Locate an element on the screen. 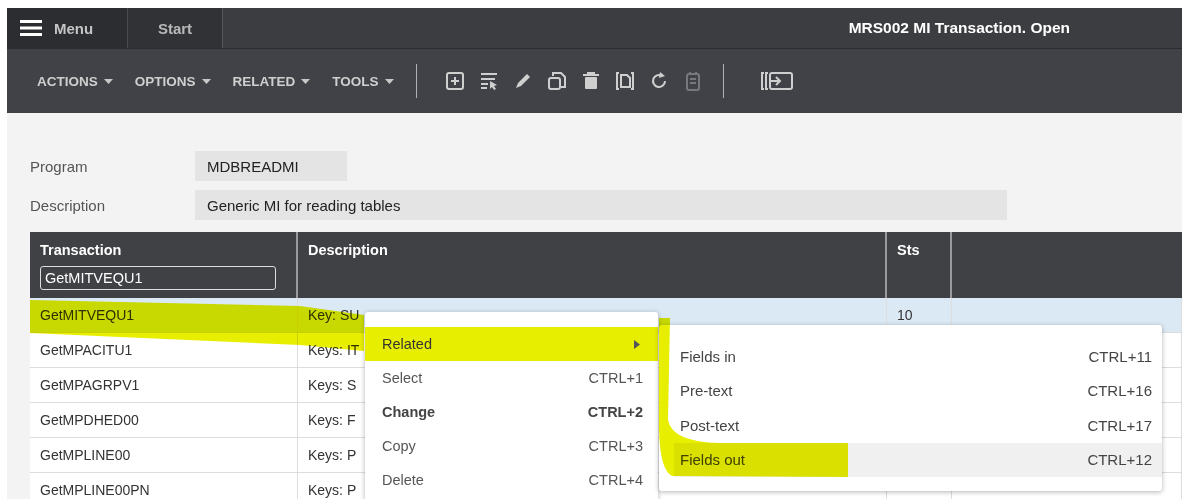 The width and height of the screenshot is (1182, 499). field-label: Description is located at coordinates (68, 205).